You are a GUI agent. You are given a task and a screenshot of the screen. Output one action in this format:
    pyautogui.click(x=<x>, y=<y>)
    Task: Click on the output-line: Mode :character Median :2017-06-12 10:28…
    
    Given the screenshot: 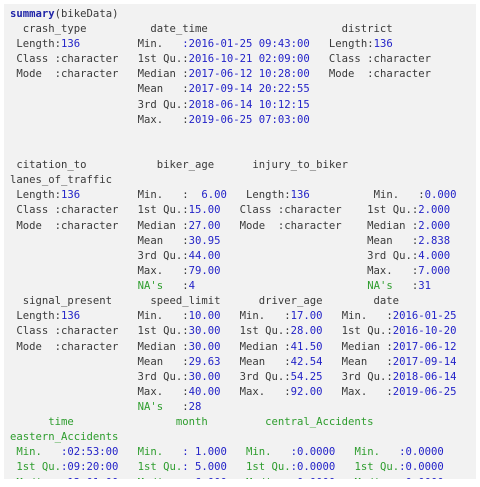 What is the action you would take?
    pyautogui.click(x=220, y=74)
    